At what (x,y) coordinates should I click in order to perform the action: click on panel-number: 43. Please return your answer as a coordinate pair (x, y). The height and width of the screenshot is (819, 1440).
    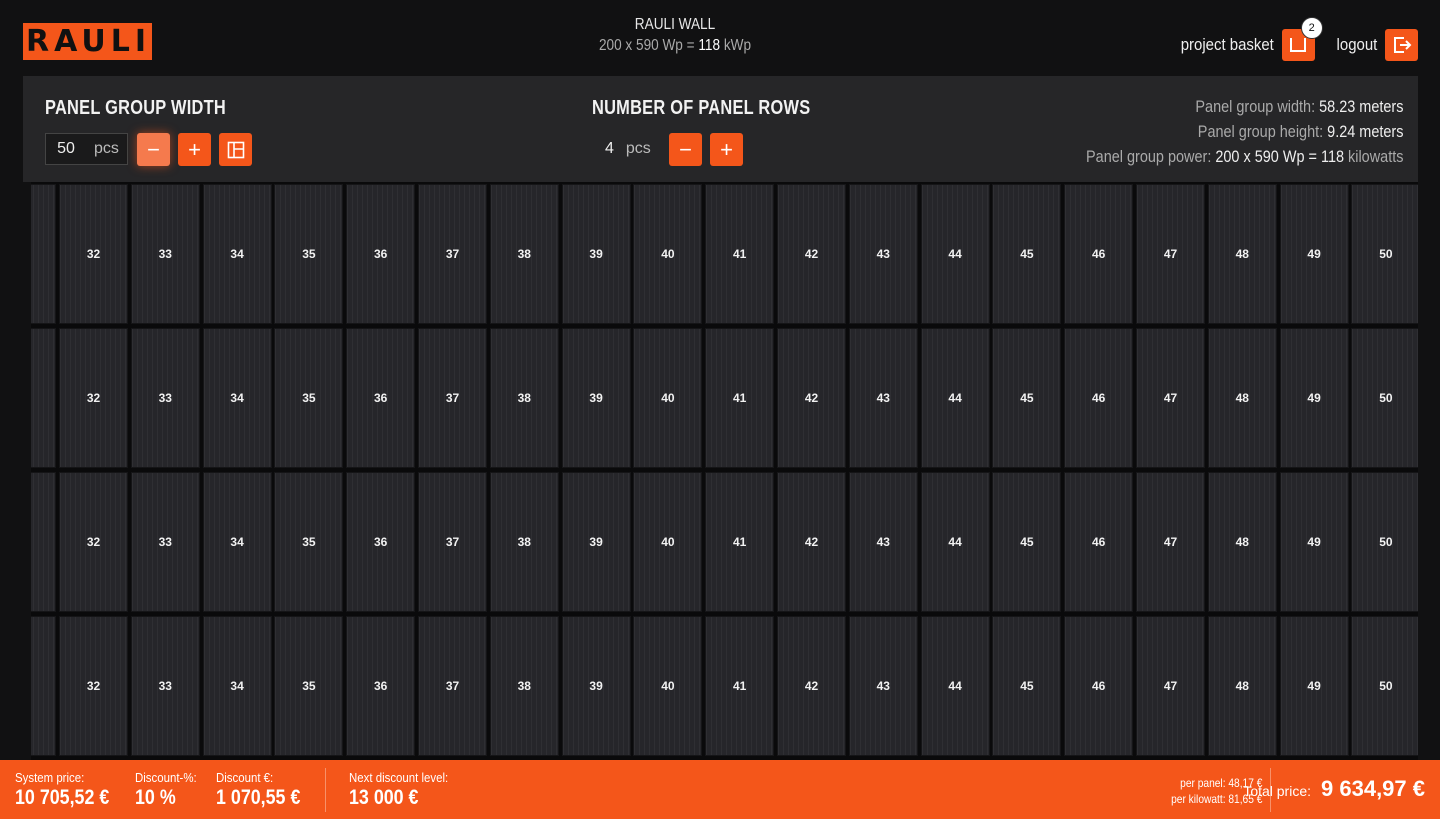
    Looking at the image, I should click on (883, 254).